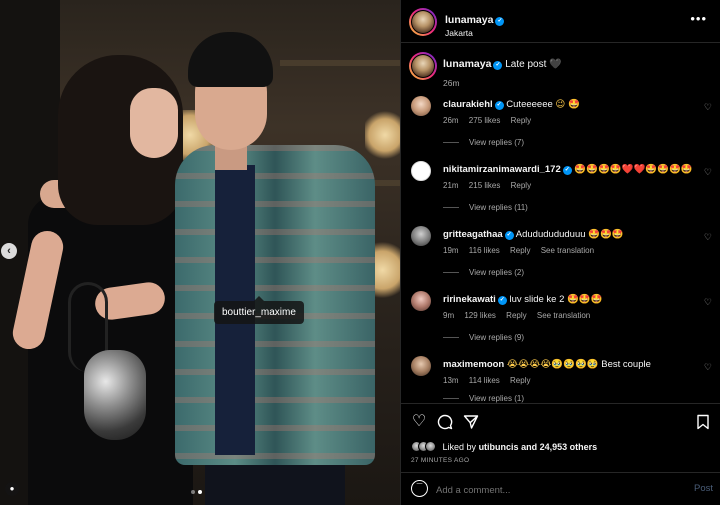  Describe the element at coordinates (485, 185) in the screenshot. I see `comment-likes: 215 likes` at that location.